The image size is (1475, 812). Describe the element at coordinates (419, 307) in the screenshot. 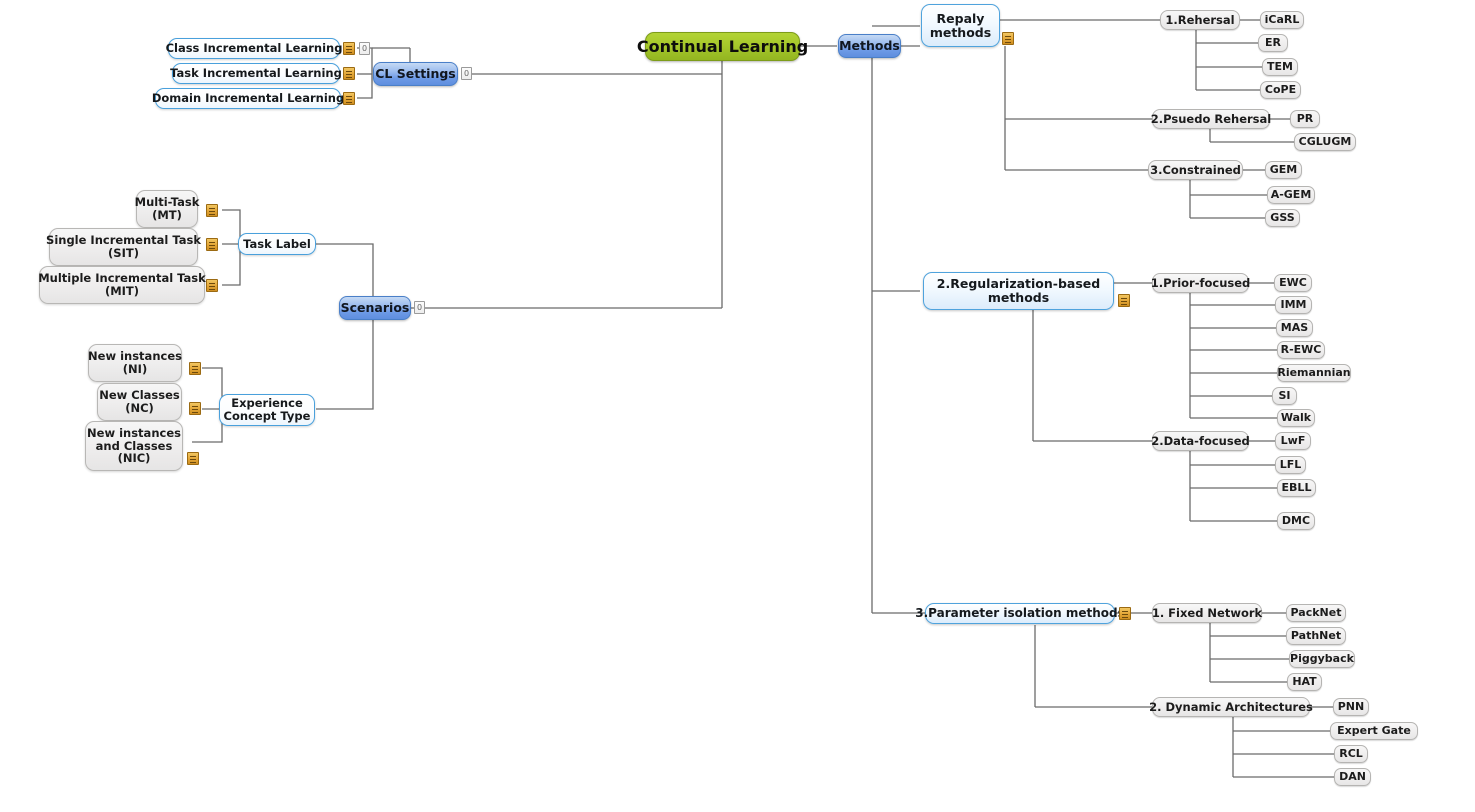

I see `attachment-icon-scenarios: 0` at that location.